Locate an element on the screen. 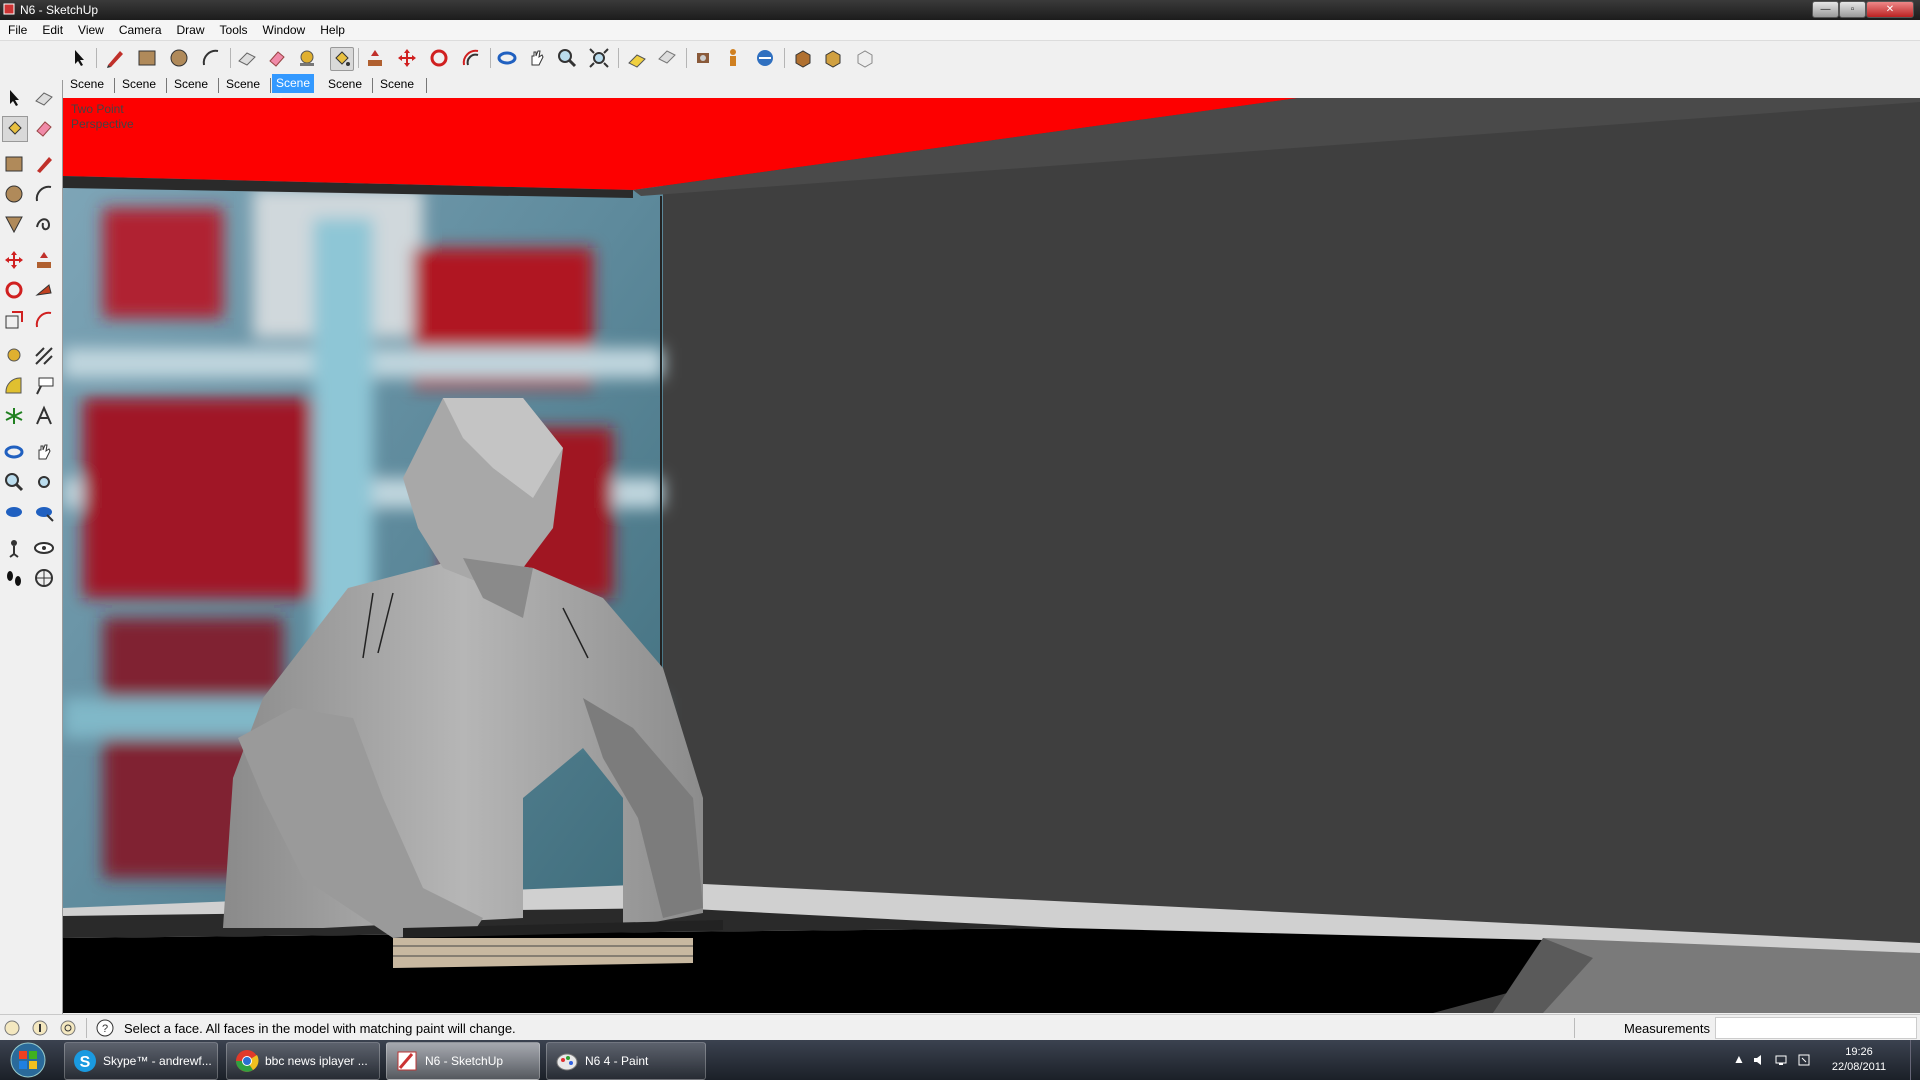  menu-help: Help is located at coordinates (332, 28).